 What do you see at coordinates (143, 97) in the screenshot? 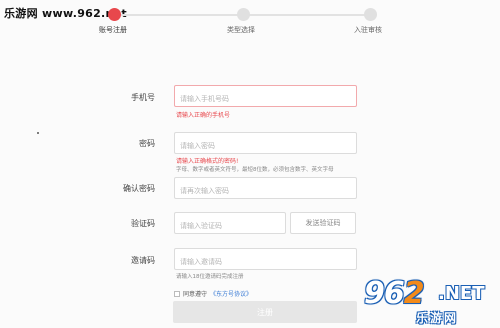
I see `phone-label: 手机号` at bounding box center [143, 97].